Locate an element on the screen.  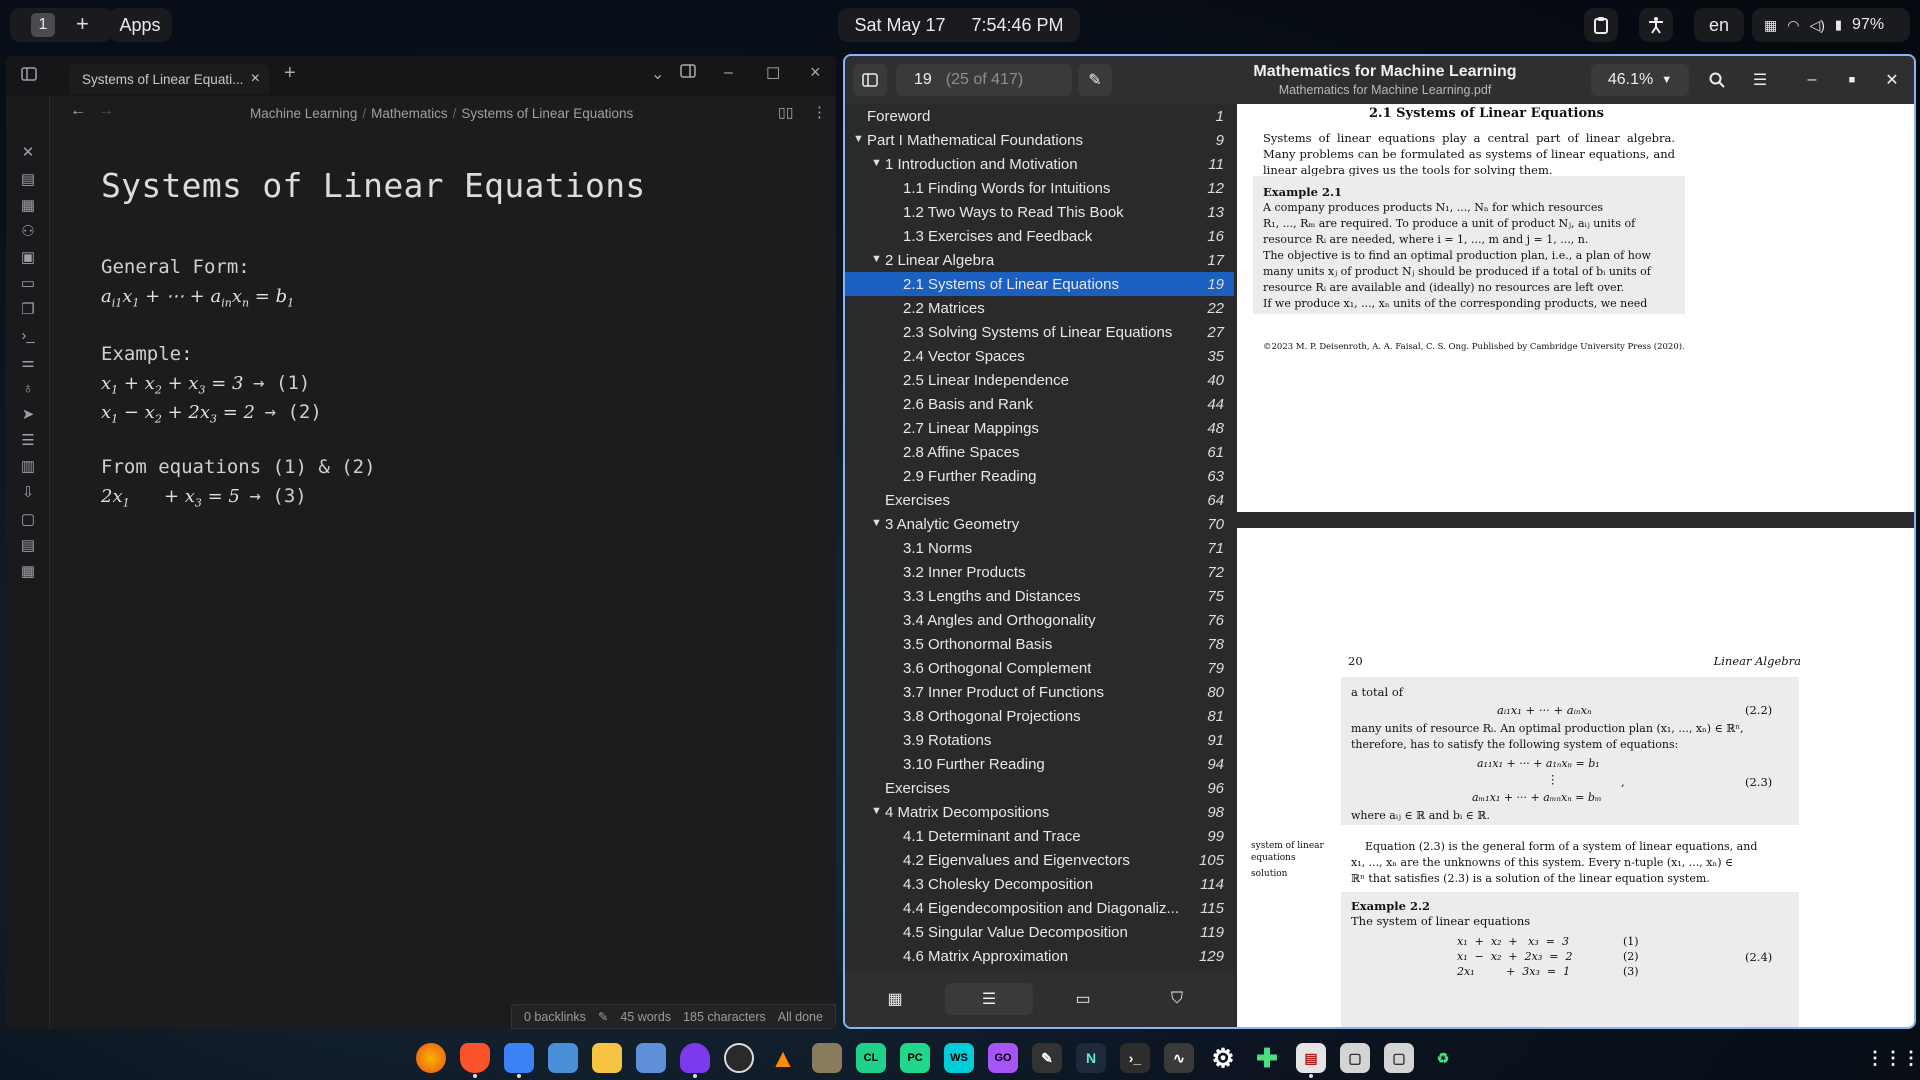
app-grid-icon: ⋮⋮⋮ is located at coordinates (1893, 1058).